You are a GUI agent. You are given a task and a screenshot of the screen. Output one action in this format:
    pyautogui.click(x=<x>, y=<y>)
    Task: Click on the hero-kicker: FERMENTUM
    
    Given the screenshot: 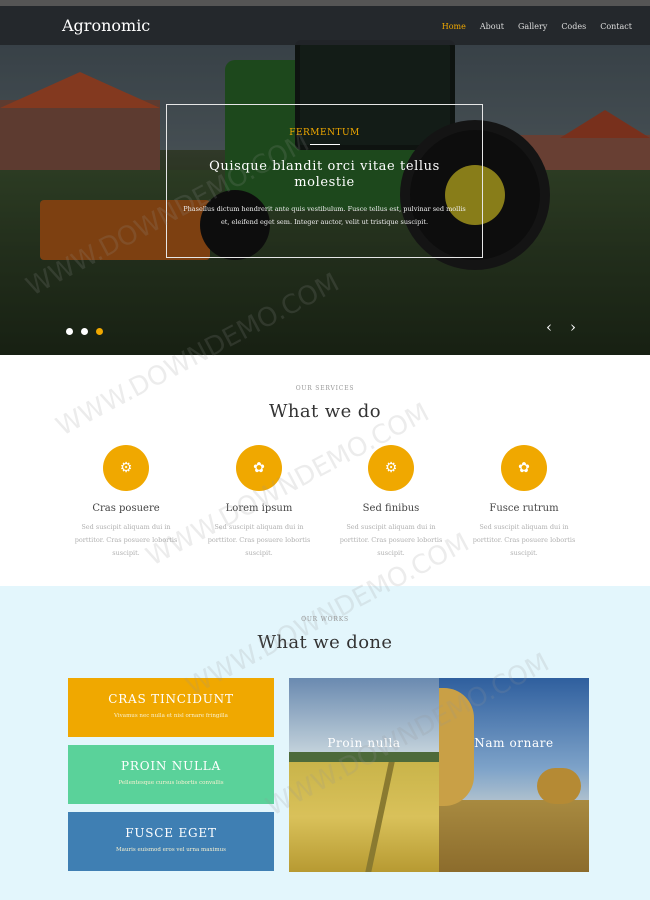 What is the action you would take?
    pyautogui.click(x=324, y=133)
    